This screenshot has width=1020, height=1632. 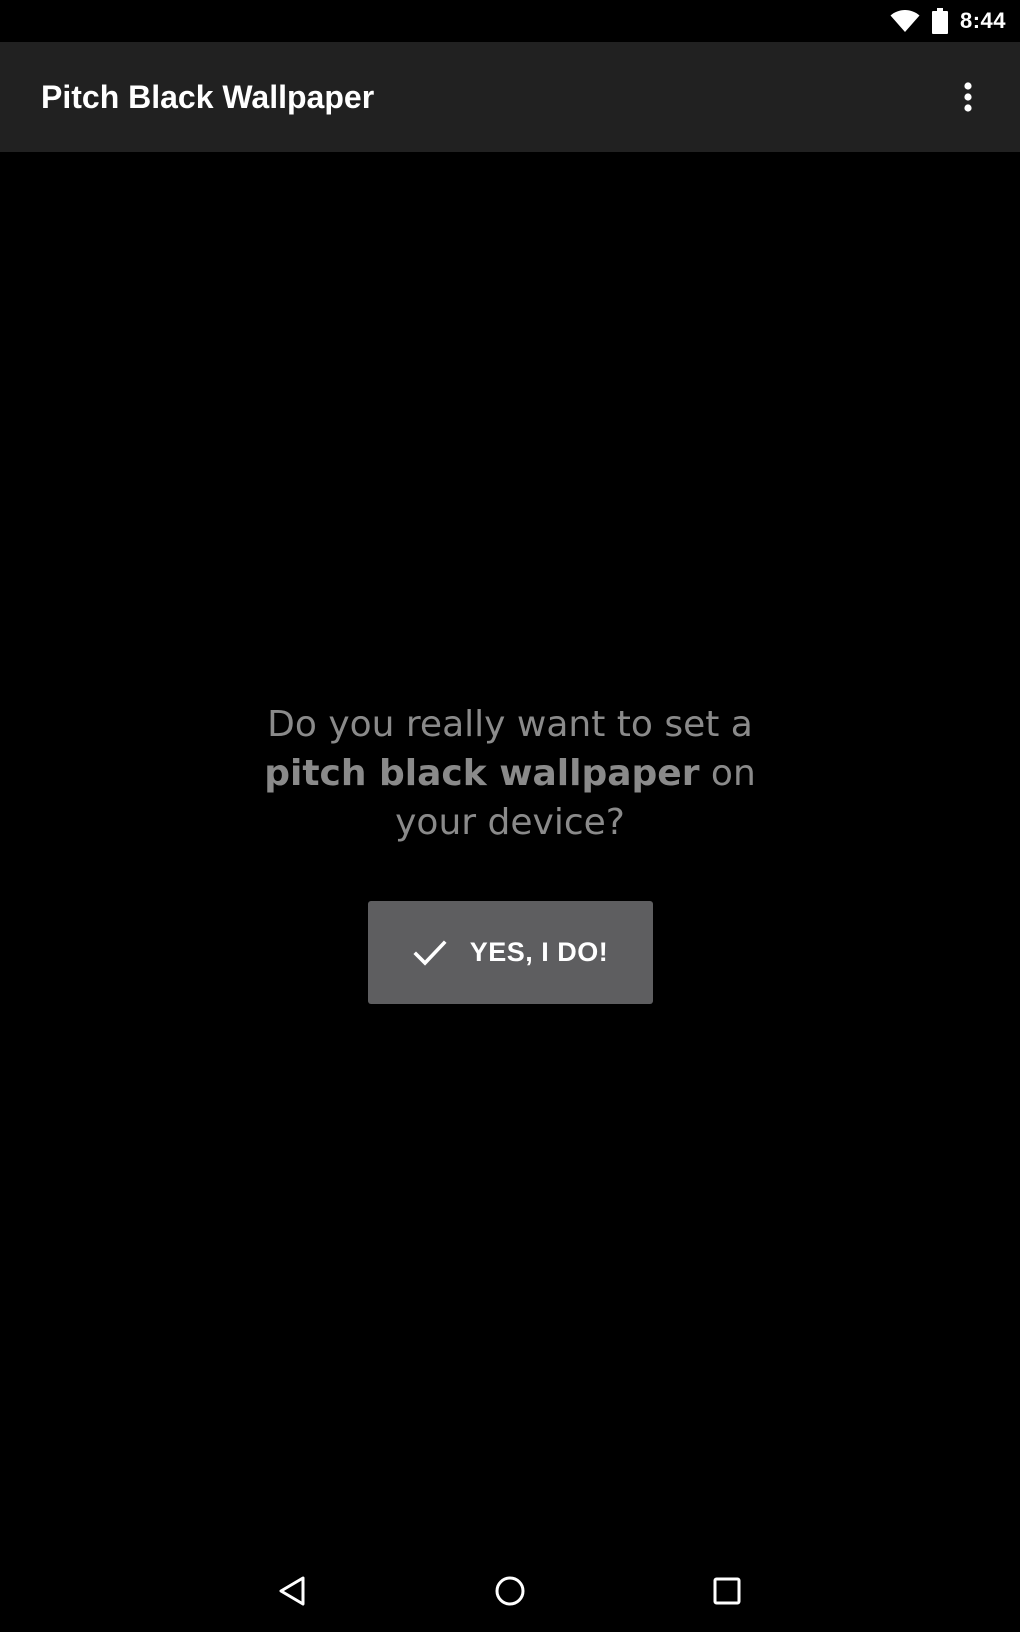 What do you see at coordinates (510, 21) in the screenshot?
I see `status-bar: 8:44` at bounding box center [510, 21].